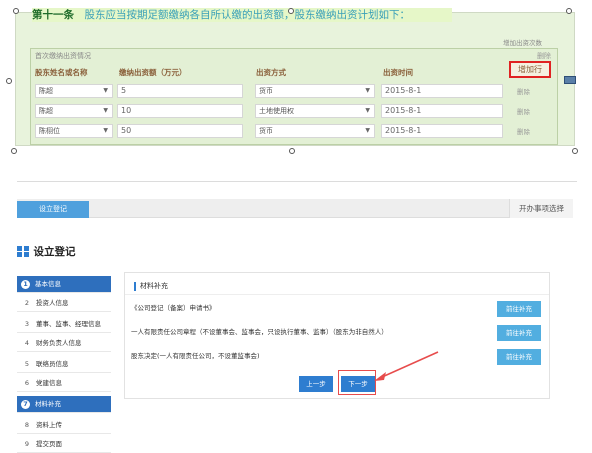 This screenshot has width=592, height=453. I want to click on table-row: 陈栩位 ▼ 50 货币 ▼ 2015-8-1 删除, so click(294, 132).